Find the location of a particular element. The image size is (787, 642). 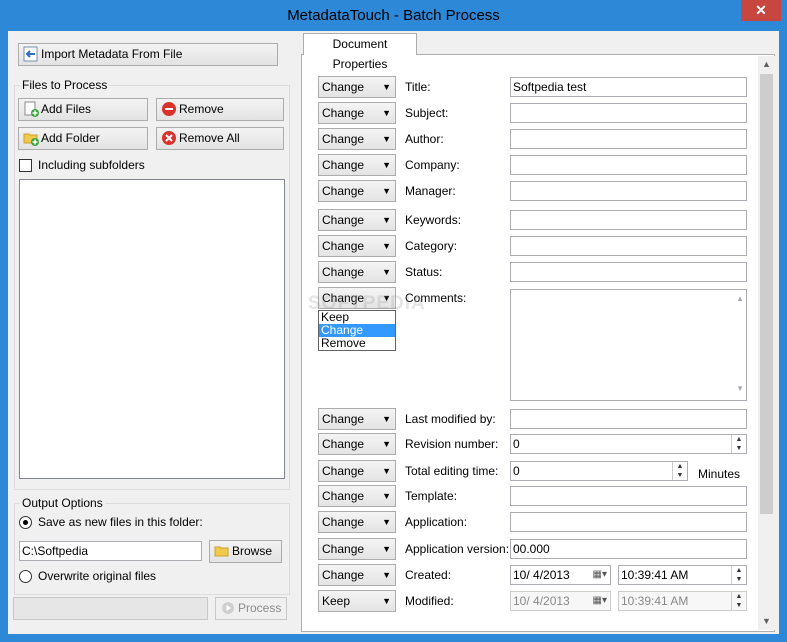

modified-time-value: 10:39:41 AM is located at coordinates (655, 601).